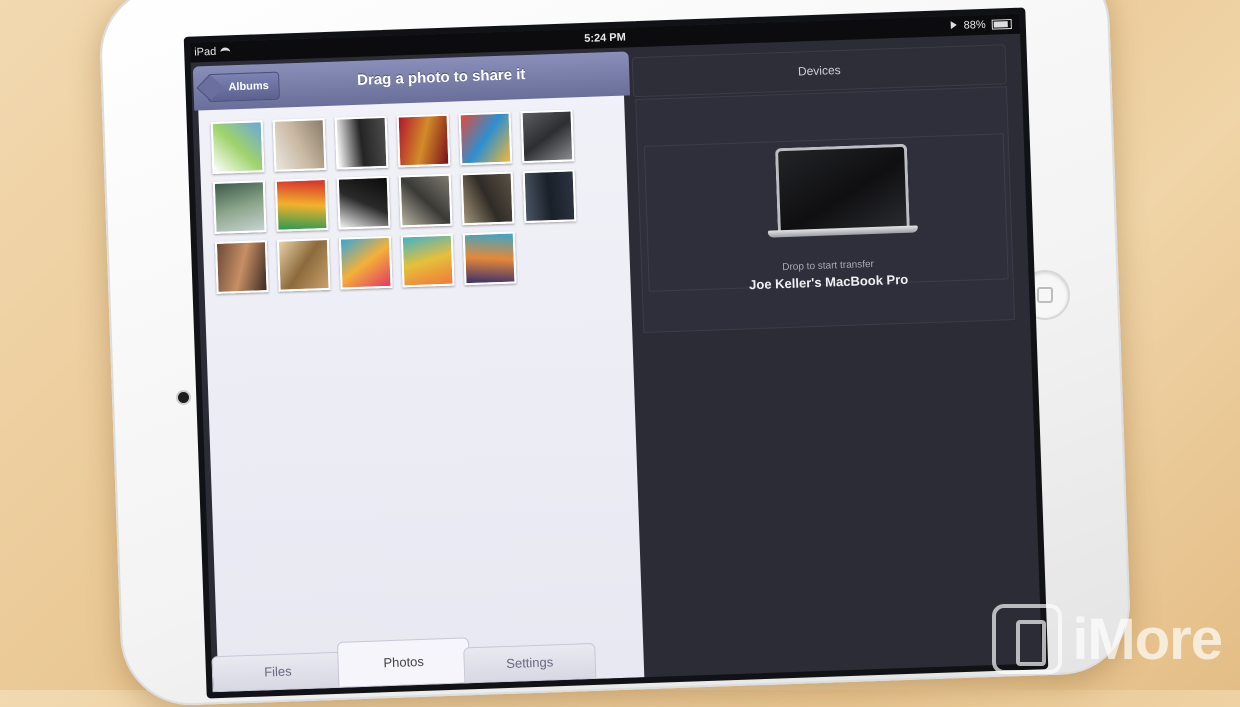 This screenshot has width=1240, height=707. I want to click on tab-settings: Settings, so click(530, 663).